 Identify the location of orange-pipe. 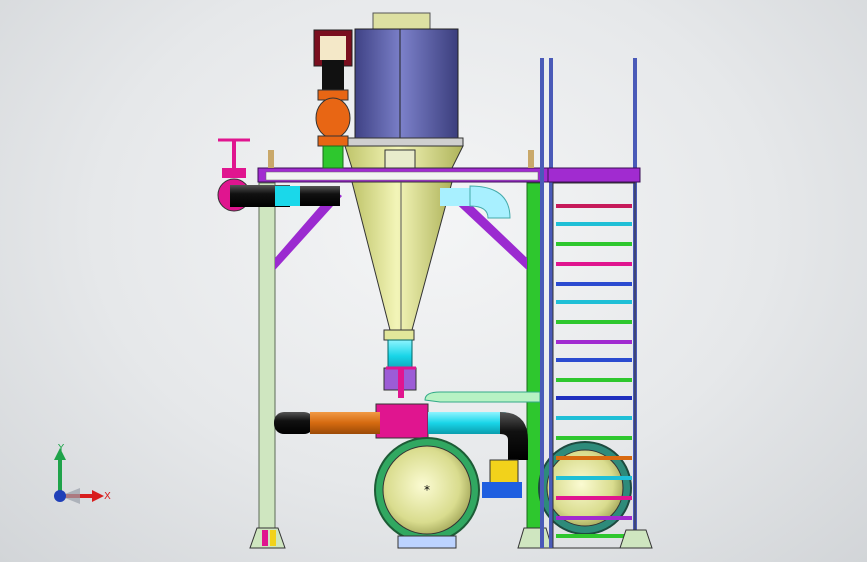
(327, 423).